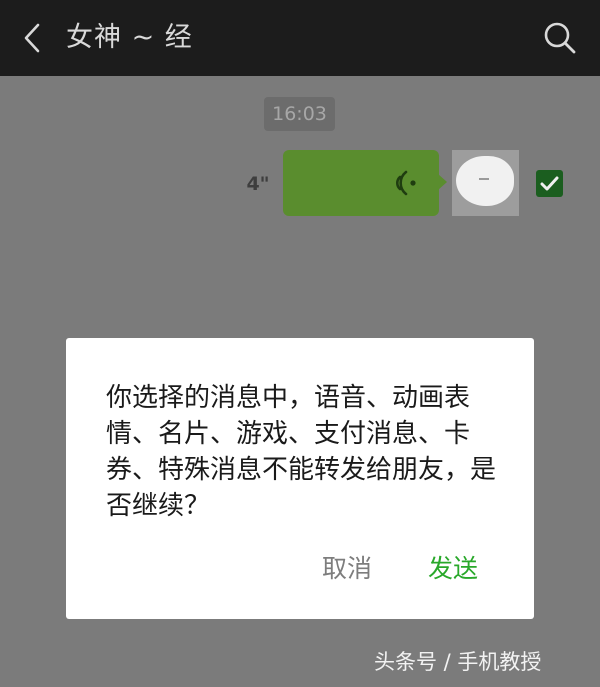 The width and height of the screenshot is (600, 687). I want to click on top-bar: 女神 ~ 经, so click(300, 38).